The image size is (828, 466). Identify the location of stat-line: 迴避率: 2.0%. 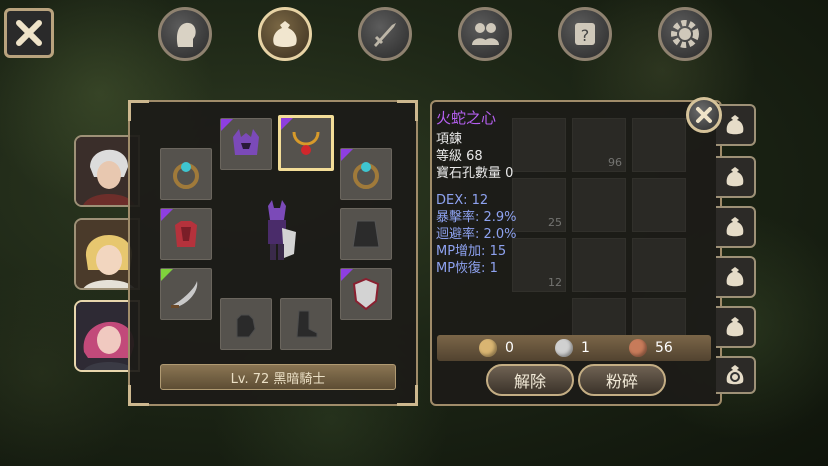
(476, 234).